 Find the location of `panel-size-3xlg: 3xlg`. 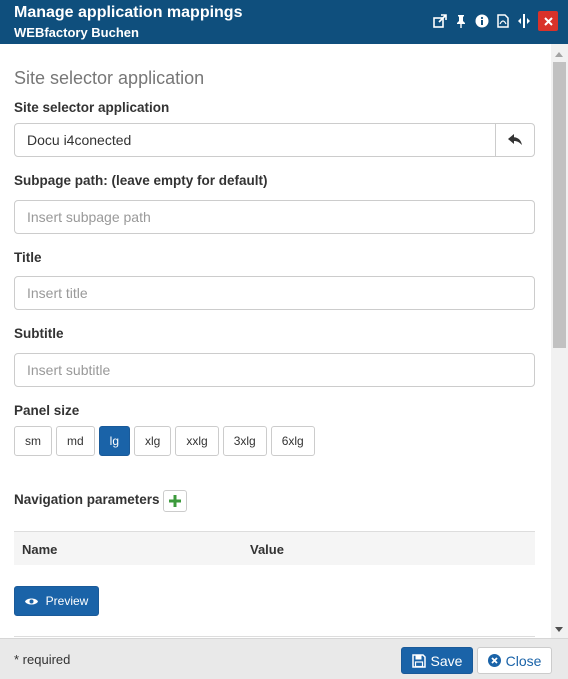

panel-size-3xlg: 3xlg is located at coordinates (244, 441).